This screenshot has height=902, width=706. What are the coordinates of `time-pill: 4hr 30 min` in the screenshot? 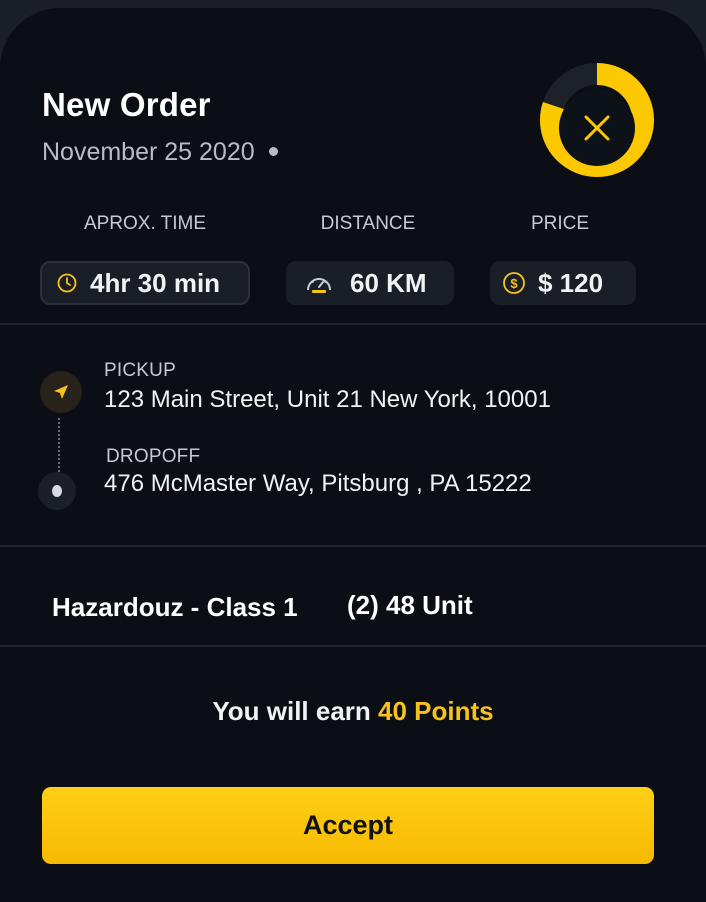 It's located at (145, 283).